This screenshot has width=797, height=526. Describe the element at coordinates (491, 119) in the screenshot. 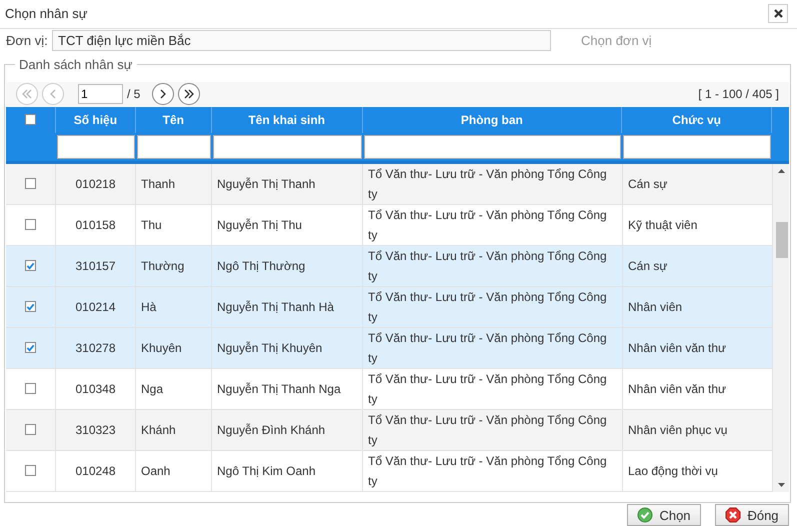

I see `column-header: Phòng ban` at that location.